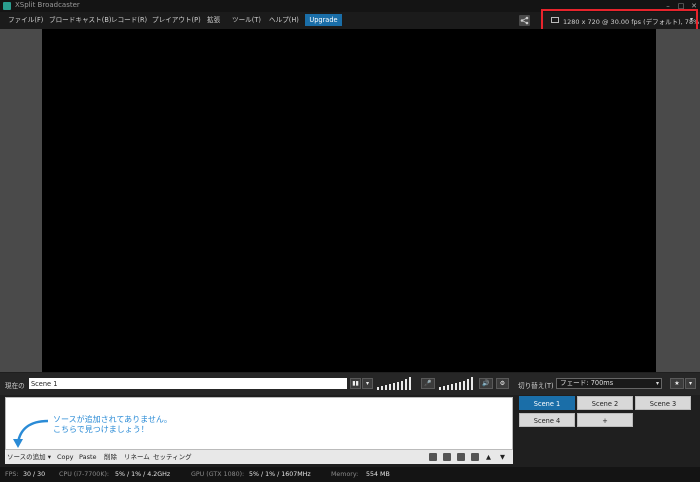 This screenshot has height=482, width=700. What do you see at coordinates (677, 383) in the screenshot?
I see `star-icon: ★` at bounding box center [677, 383].